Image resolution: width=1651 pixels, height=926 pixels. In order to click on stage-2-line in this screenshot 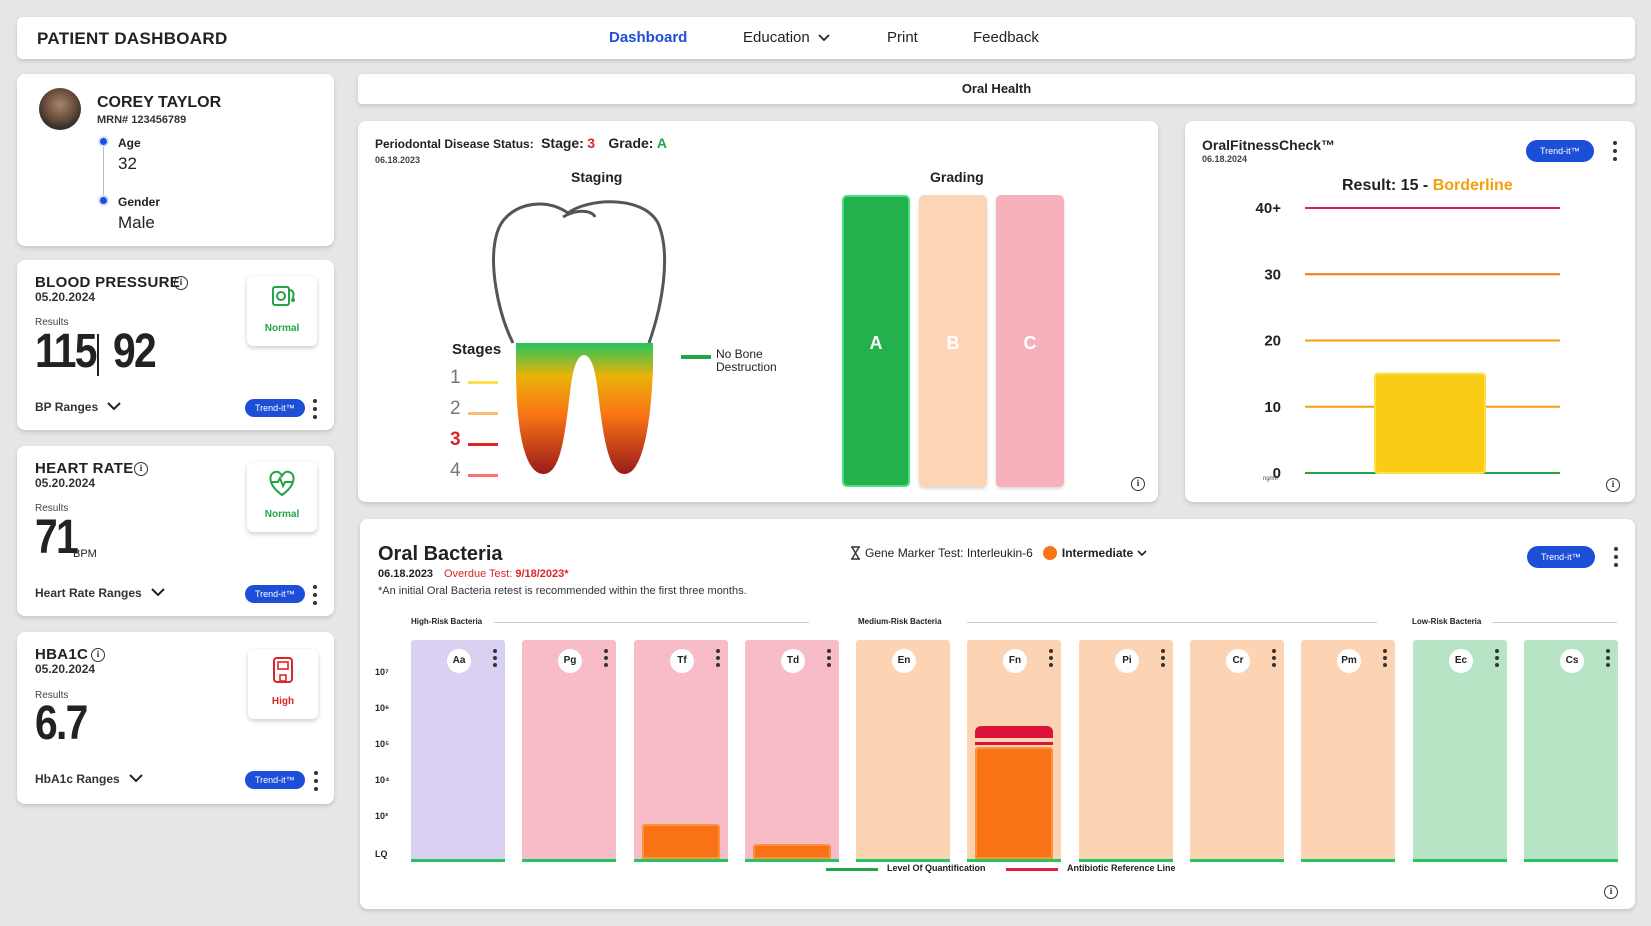, I will do `click(483, 413)`.